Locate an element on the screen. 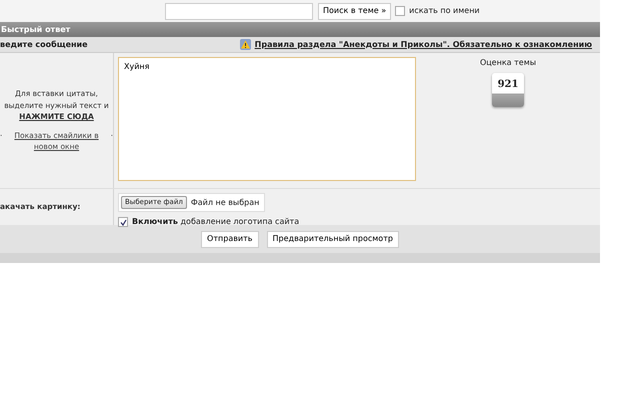 This screenshot has width=640, height=400. message-field: Хуйня is located at coordinates (267, 119).